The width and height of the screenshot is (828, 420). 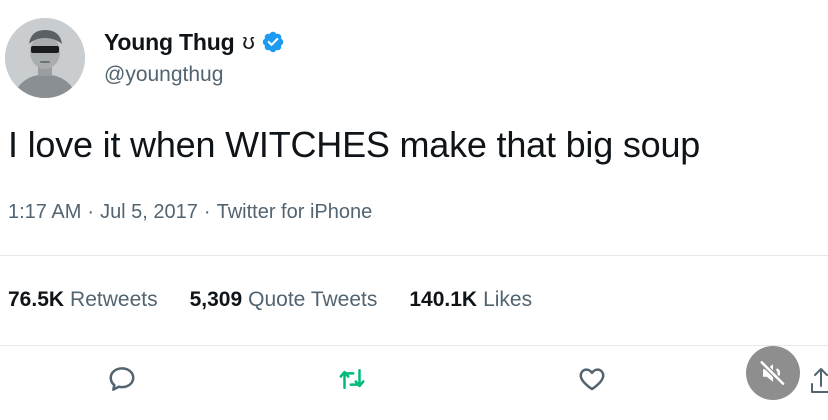 I want to click on author-name-row: Young Thug ʊ, so click(x=194, y=42).